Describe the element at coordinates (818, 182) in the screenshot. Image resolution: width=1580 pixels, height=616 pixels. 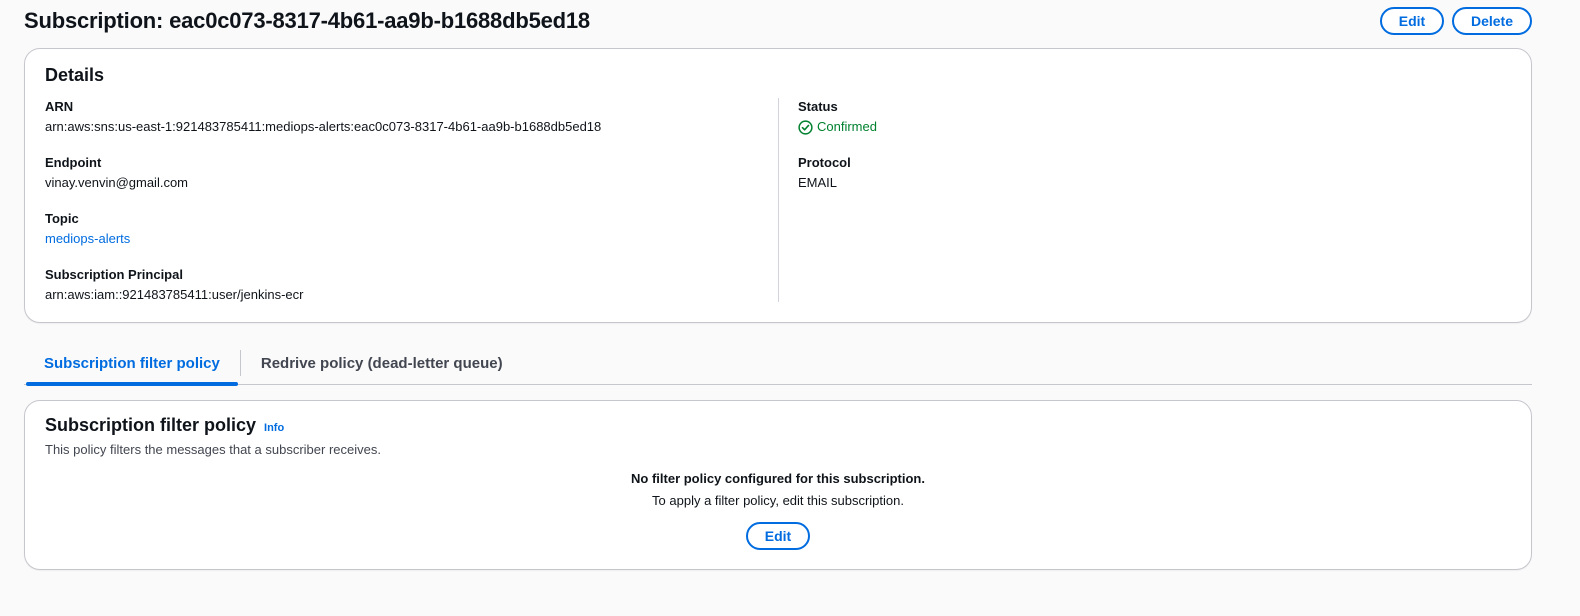
I see `protocol-value: EMAIL` at that location.